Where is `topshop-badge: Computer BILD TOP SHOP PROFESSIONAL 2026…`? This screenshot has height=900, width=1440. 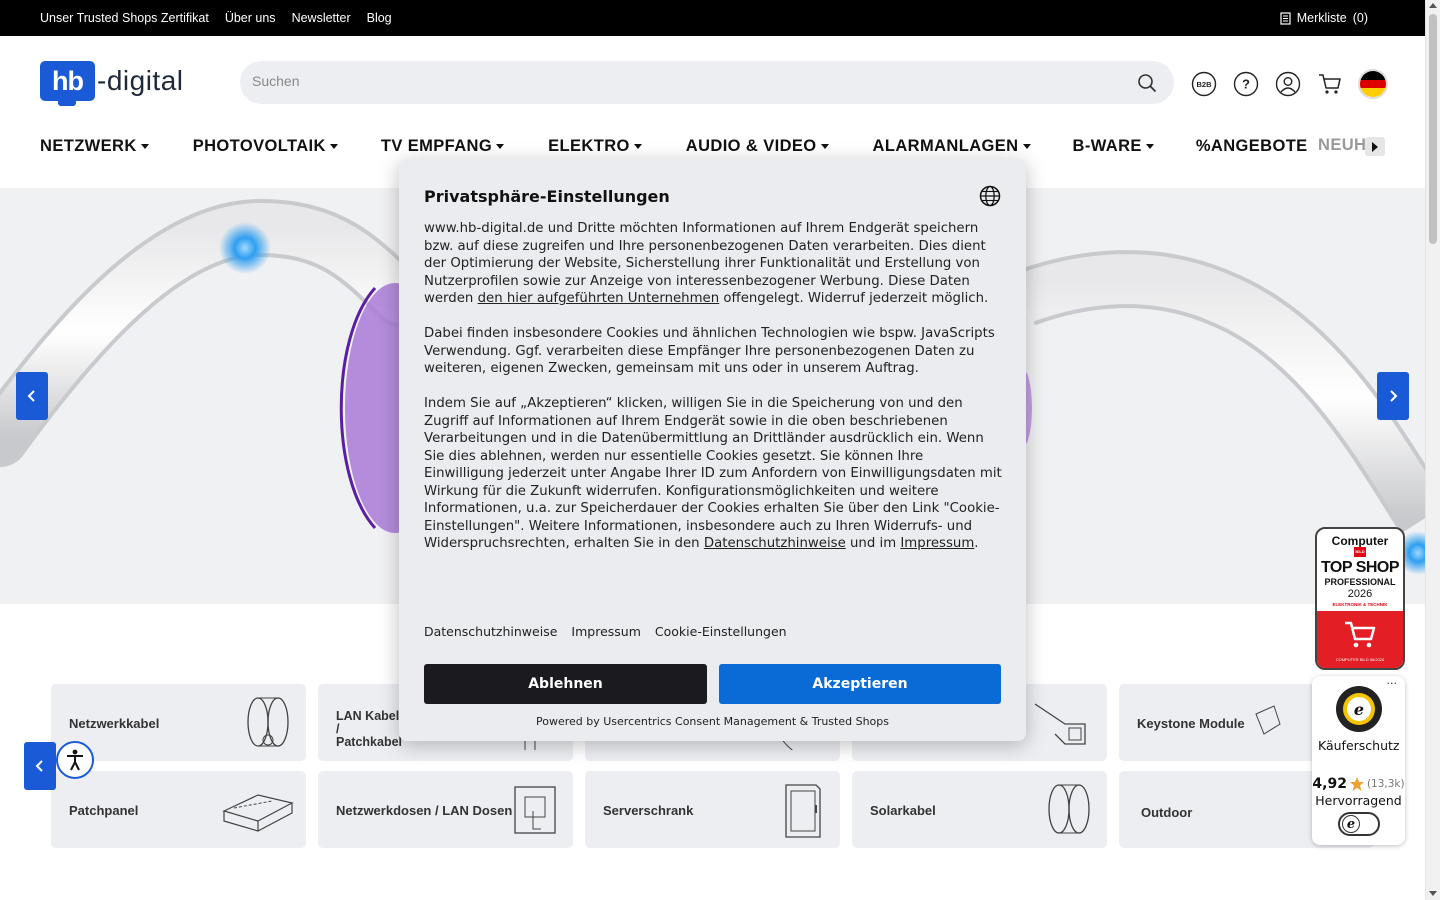
topshop-badge: Computer BILD TOP SHOP PROFESSIONAL 2026… is located at coordinates (1360, 598).